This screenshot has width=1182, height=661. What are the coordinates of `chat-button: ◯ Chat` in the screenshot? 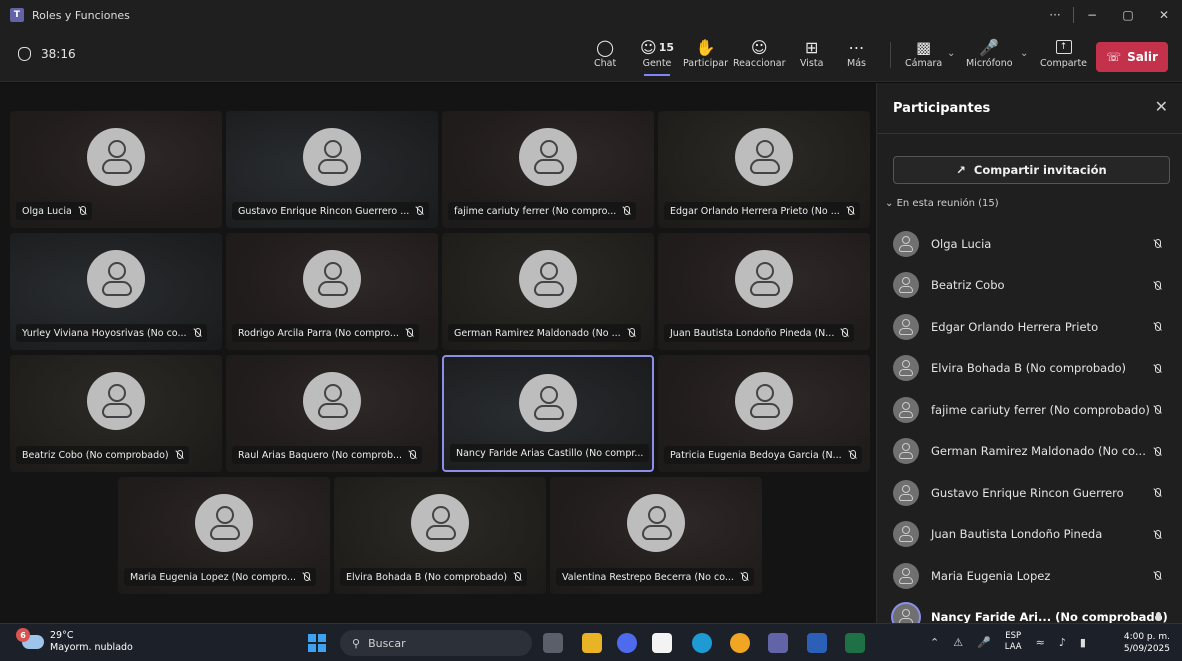 It's located at (605, 53).